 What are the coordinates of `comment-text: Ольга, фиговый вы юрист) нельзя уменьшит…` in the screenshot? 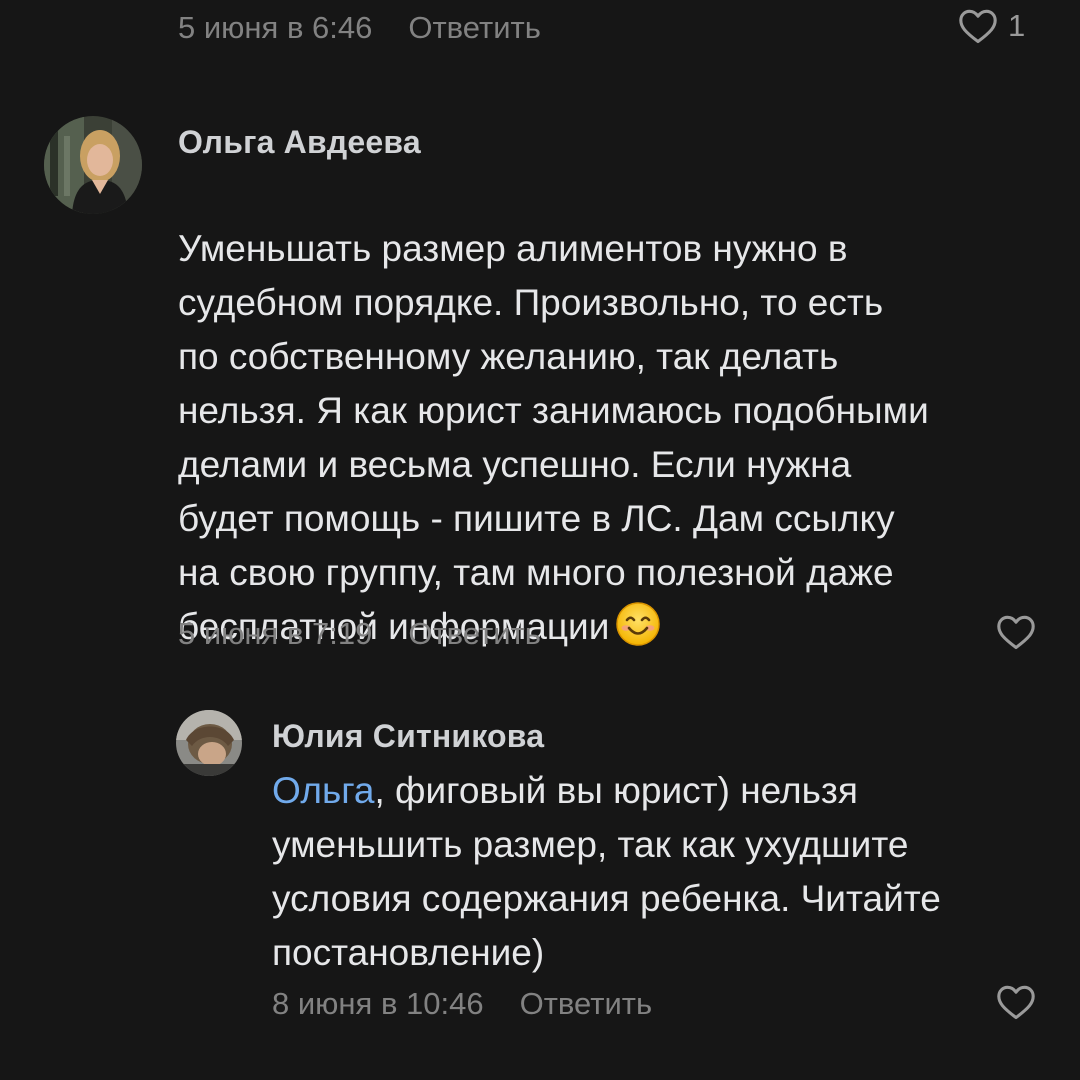 It's located at (667, 872).